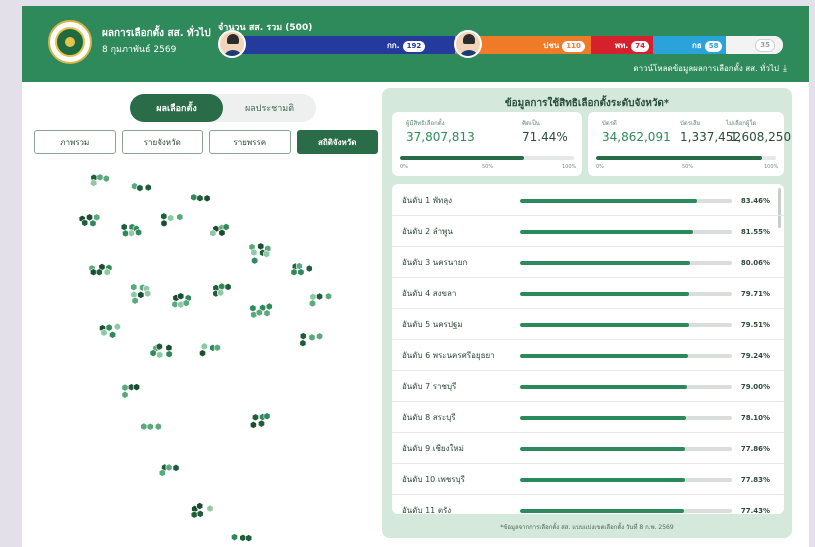  What do you see at coordinates (588, 201) in the screenshot?
I see `rank-row: อันดับ 1 พัทลุง 83.46%` at bounding box center [588, 201].